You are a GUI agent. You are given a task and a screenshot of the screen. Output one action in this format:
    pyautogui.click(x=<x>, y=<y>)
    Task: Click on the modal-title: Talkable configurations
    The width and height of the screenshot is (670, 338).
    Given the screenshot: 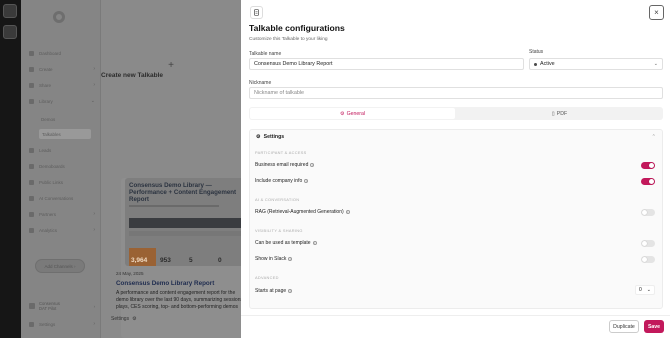 What is the action you would take?
    pyautogui.click(x=297, y=28)
    